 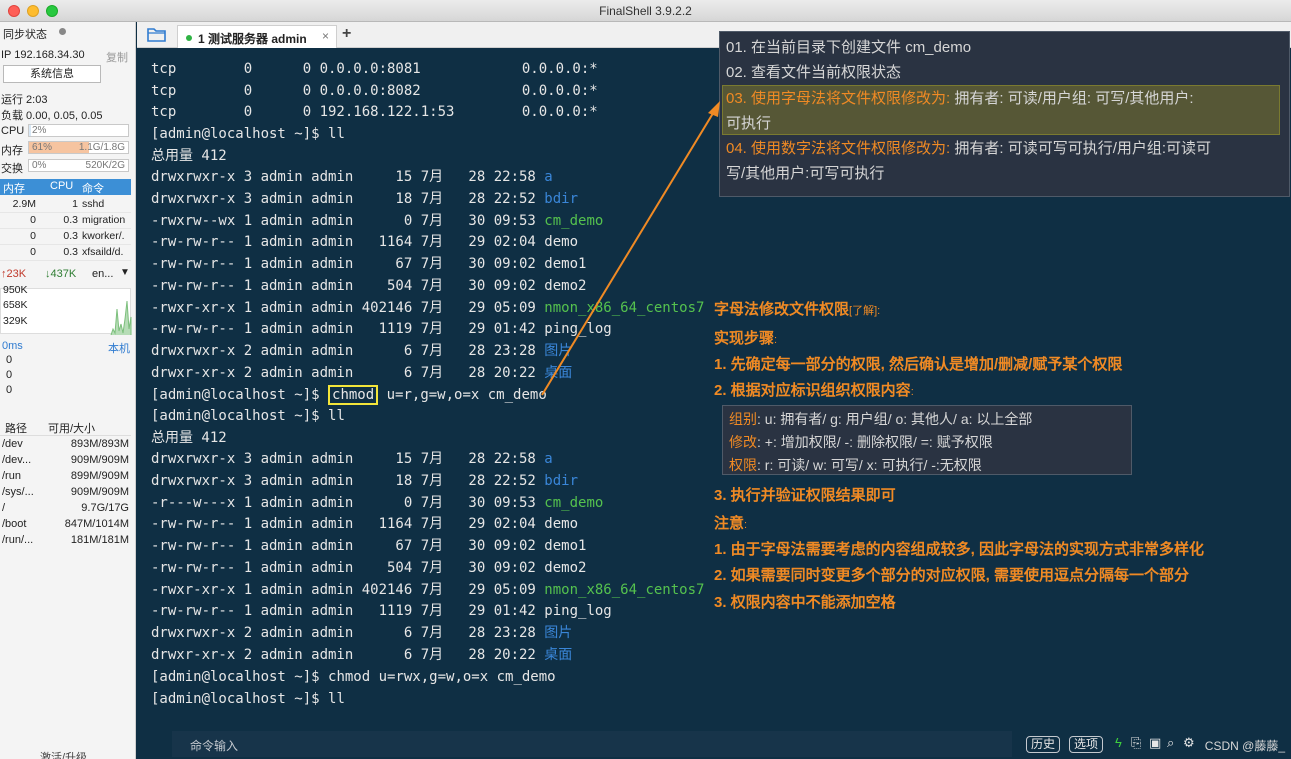 What do you see at coordinates (446, 69) in the screenshot?
I see `terminal-line: tcp 0 0 0.0.0.0:8081 0.0.0.0:* LI` at bounding box center [446, 69].